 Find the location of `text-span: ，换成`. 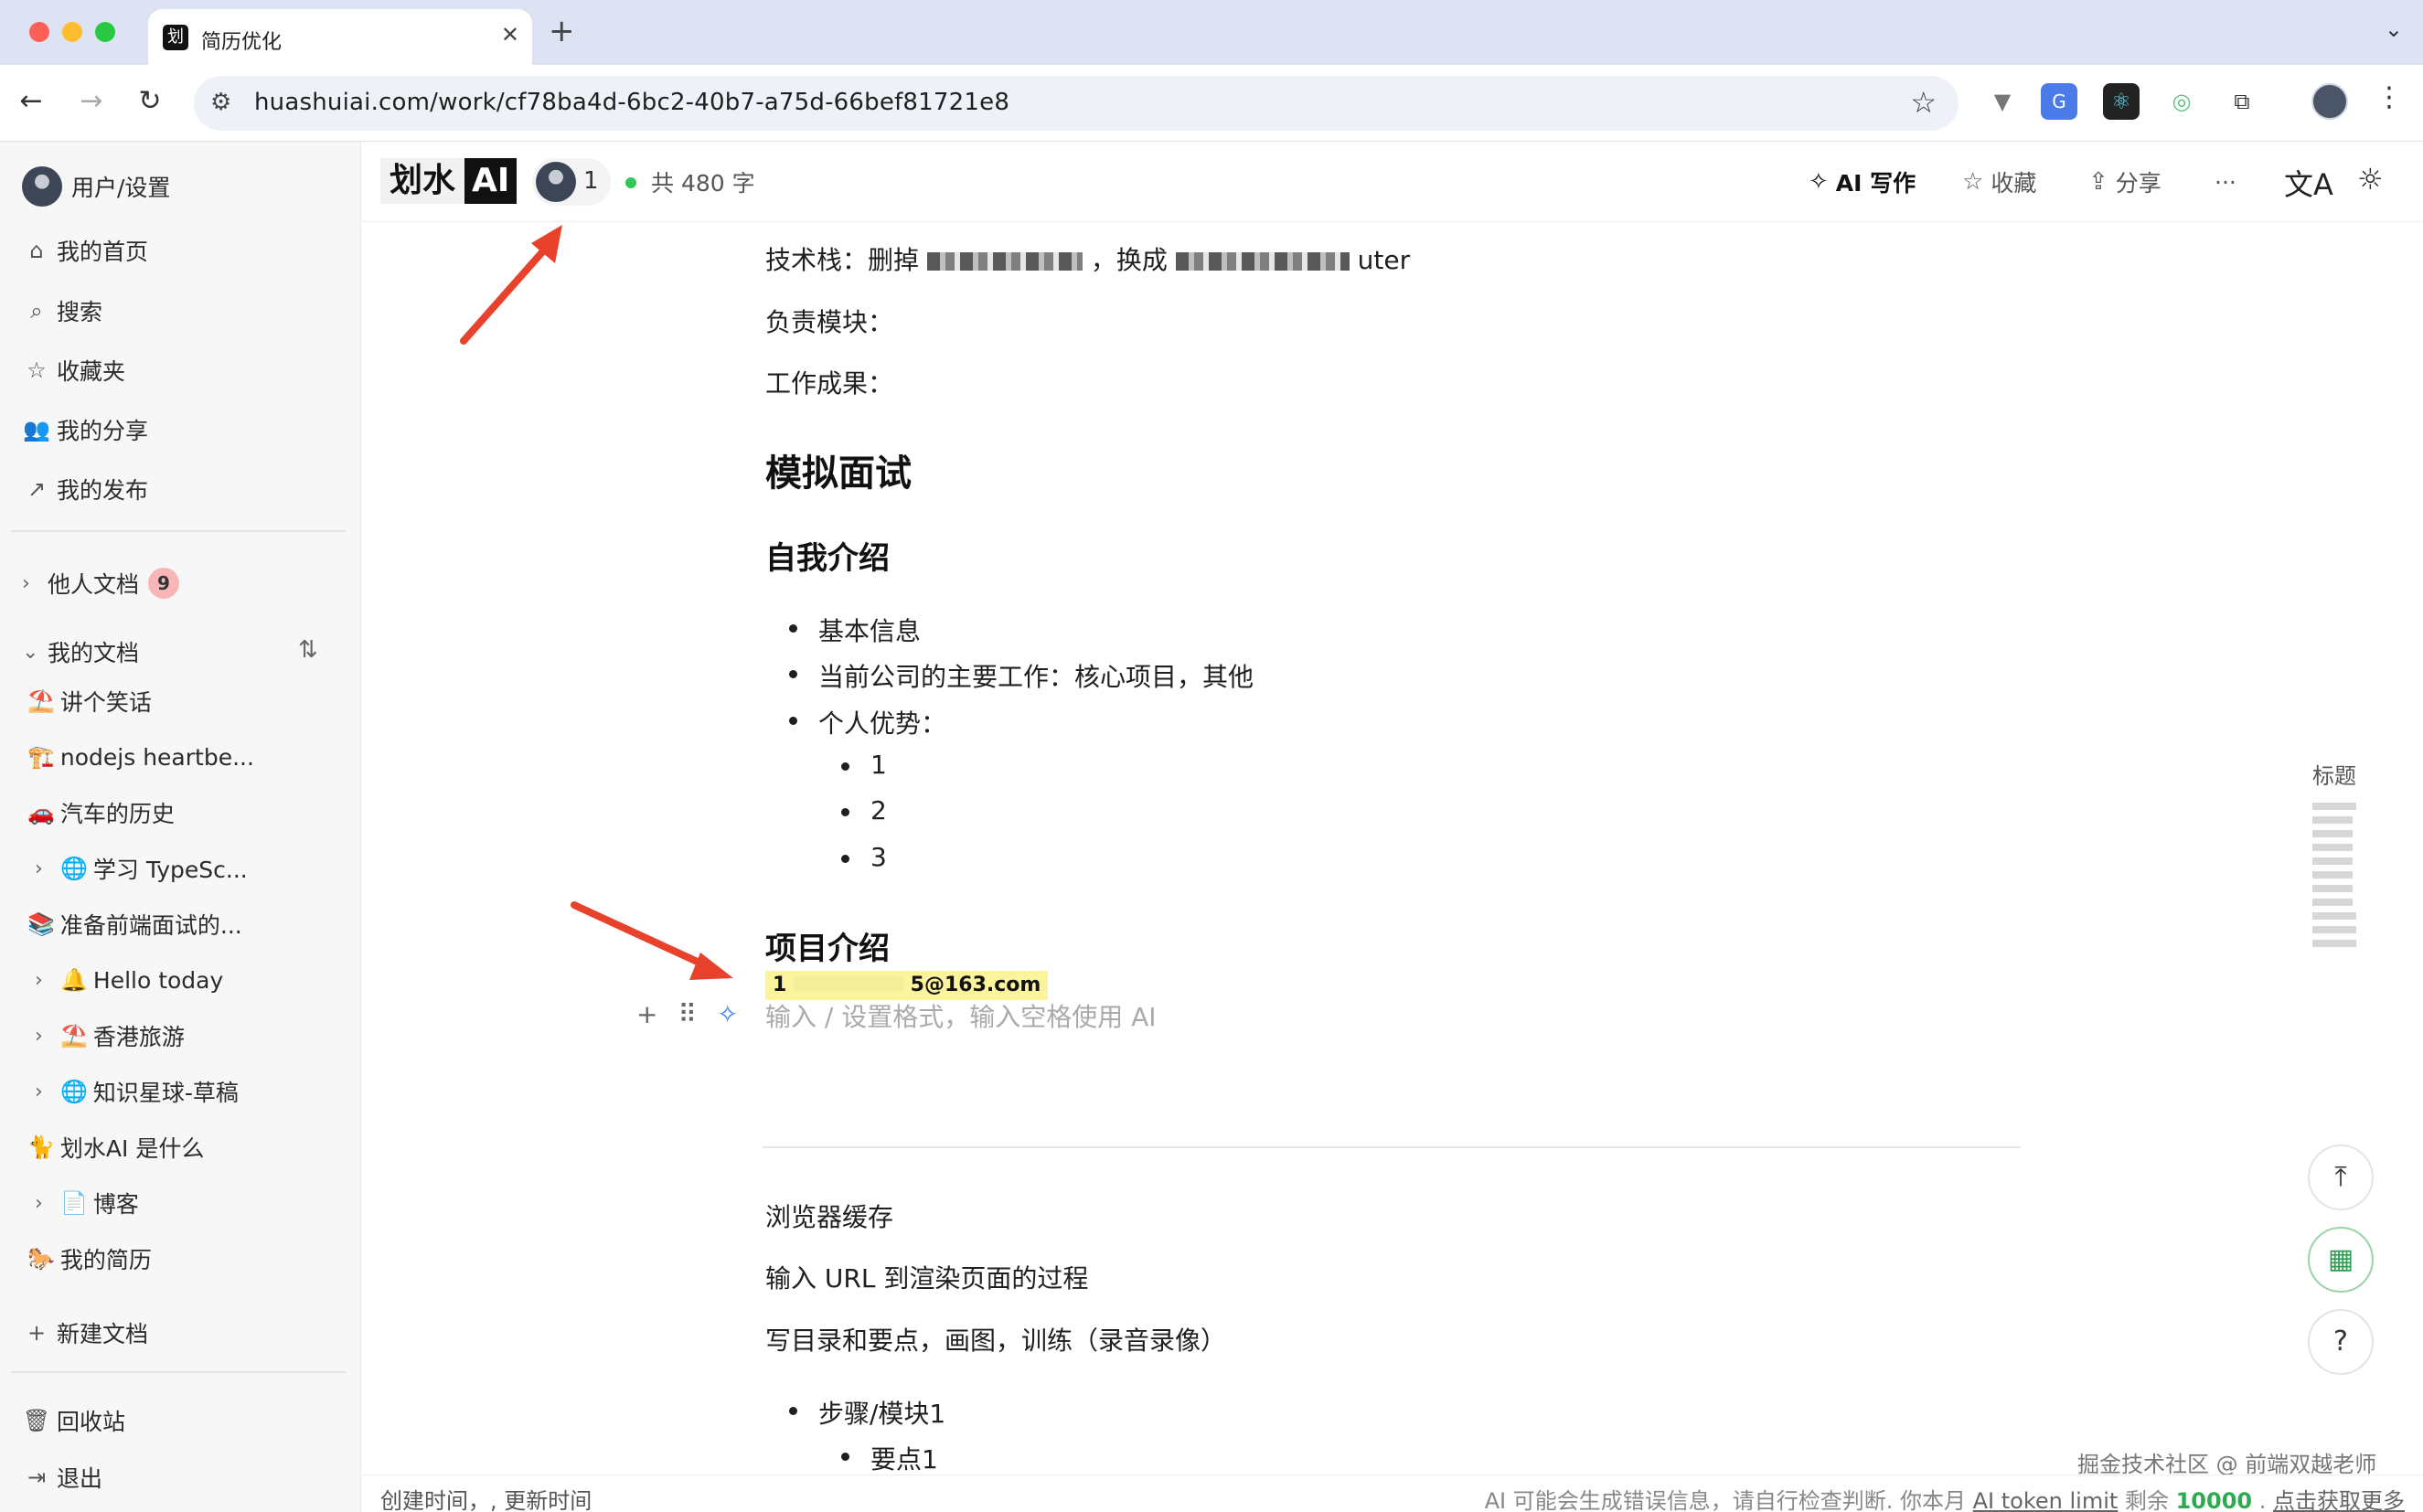

text-span: ，换成 is located at coordinates (1129, 260).